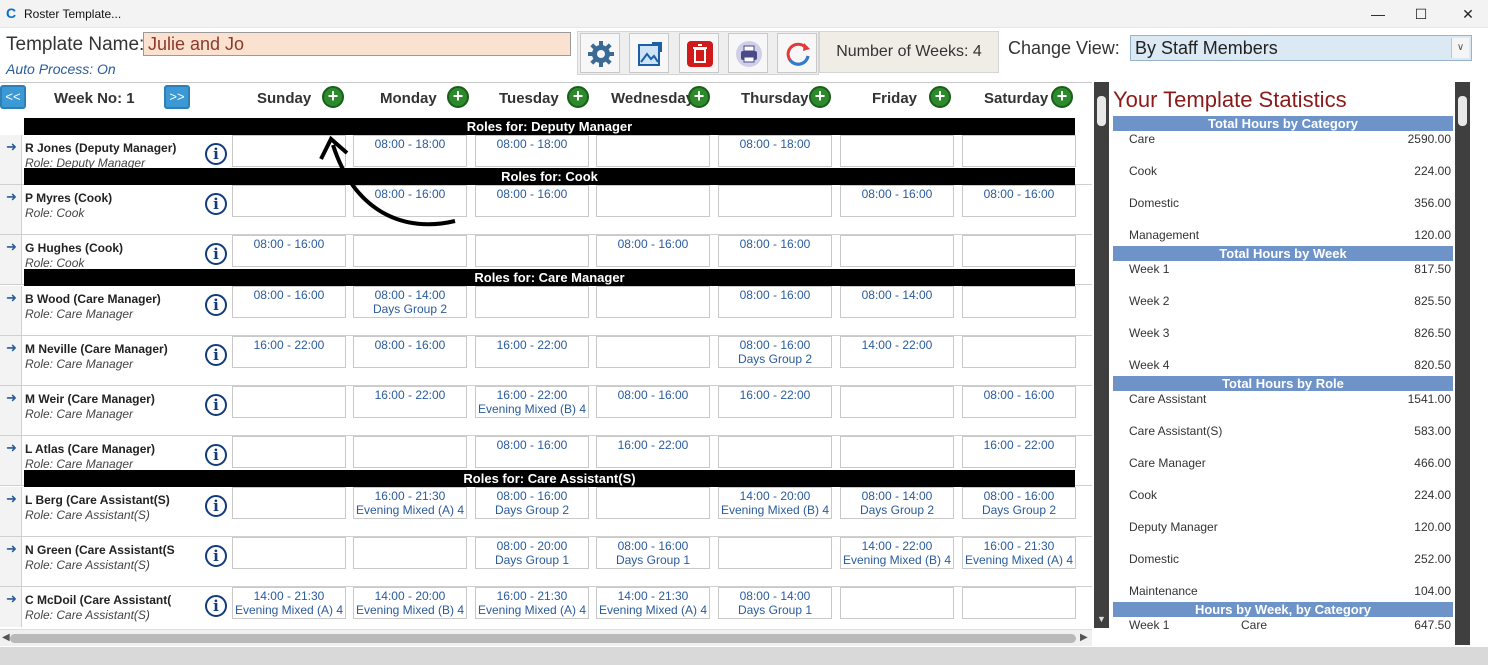 This screenshot has width=1488, height=665. What do you see at coordinates (177, 97) in the screenshot?
I see `next-week-button: >>` at bounding box center [177, 97].